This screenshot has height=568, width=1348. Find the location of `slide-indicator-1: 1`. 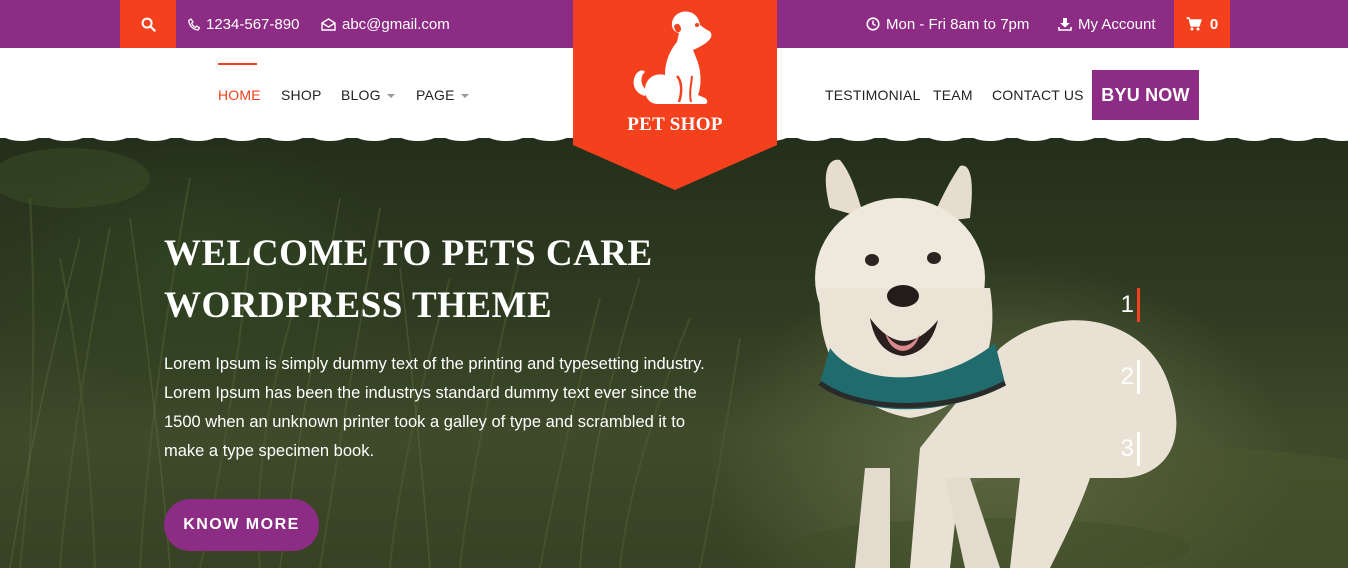

slide-indicator-1: 1 is located at coordinates (1130, 305).